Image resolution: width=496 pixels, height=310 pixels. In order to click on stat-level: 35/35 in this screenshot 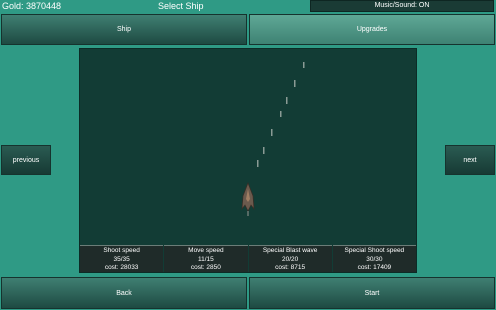, I will do `click(121, 259)`.